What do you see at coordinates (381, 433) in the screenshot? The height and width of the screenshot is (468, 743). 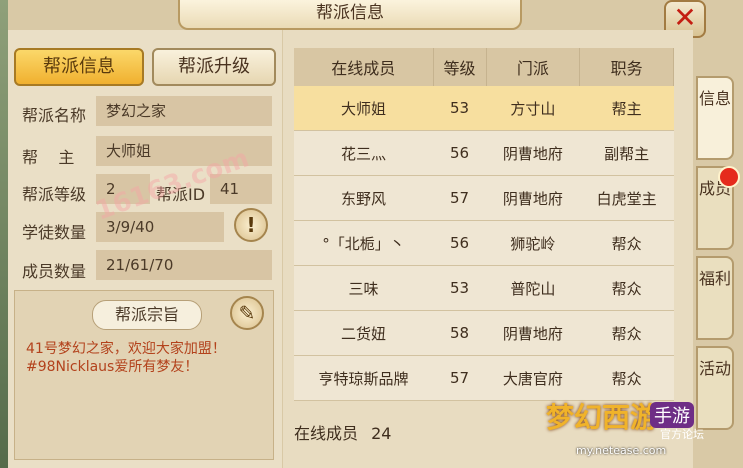 I see `online-value: 24` at bounding box center [381, 433].